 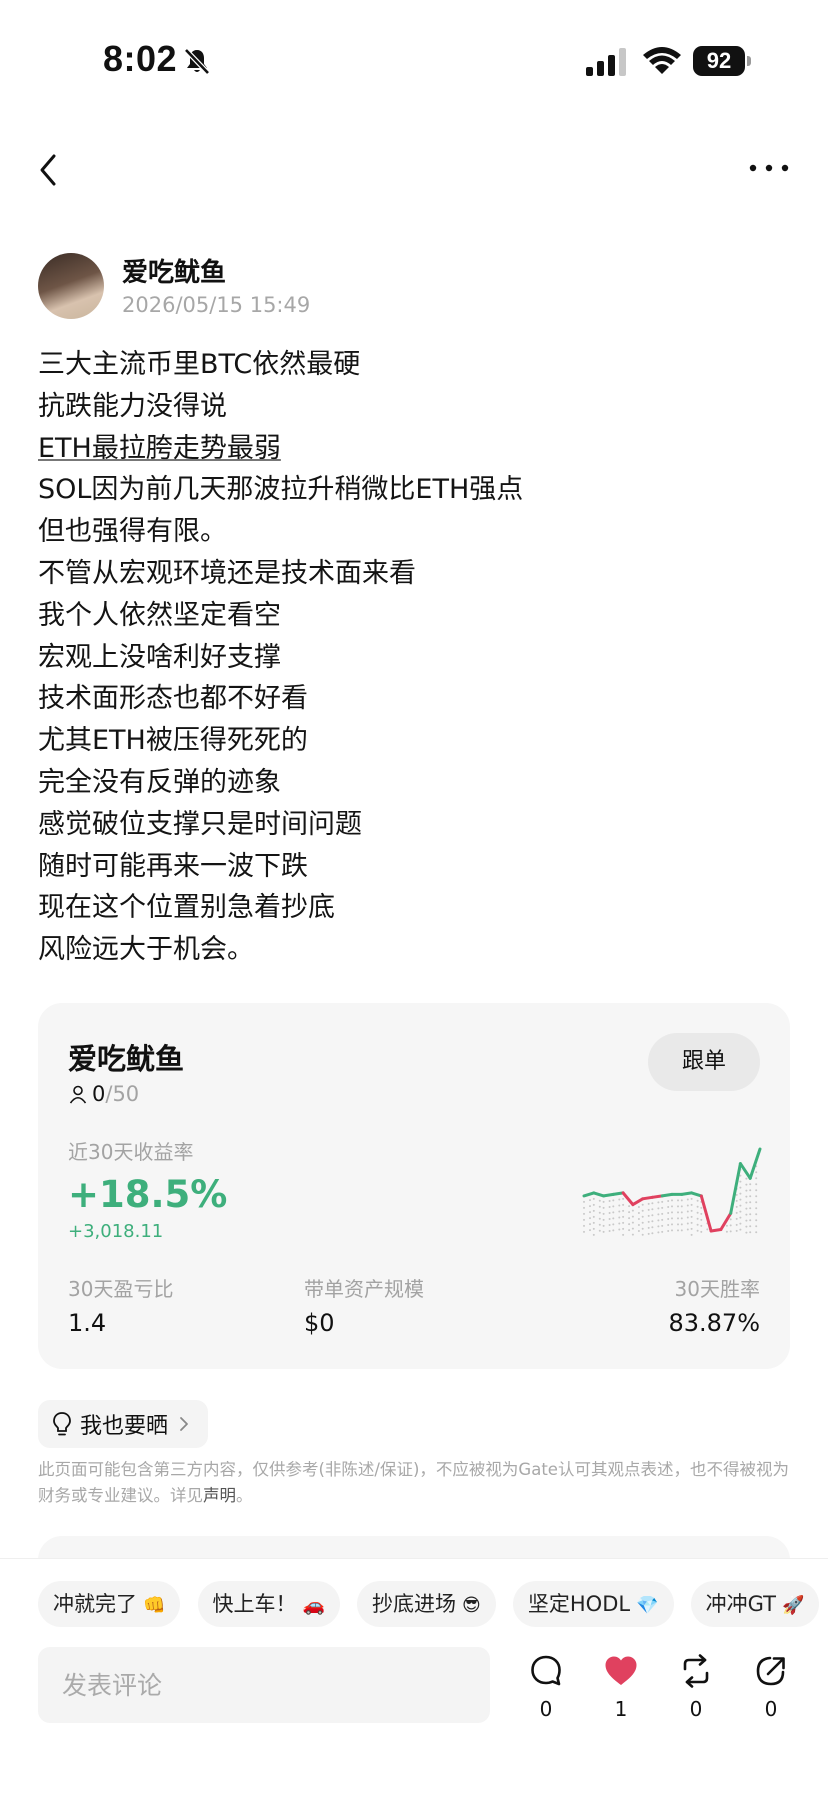 I want to click on quick-reply-chip: 抄底进场 😎, so click(x=426, y=1604).